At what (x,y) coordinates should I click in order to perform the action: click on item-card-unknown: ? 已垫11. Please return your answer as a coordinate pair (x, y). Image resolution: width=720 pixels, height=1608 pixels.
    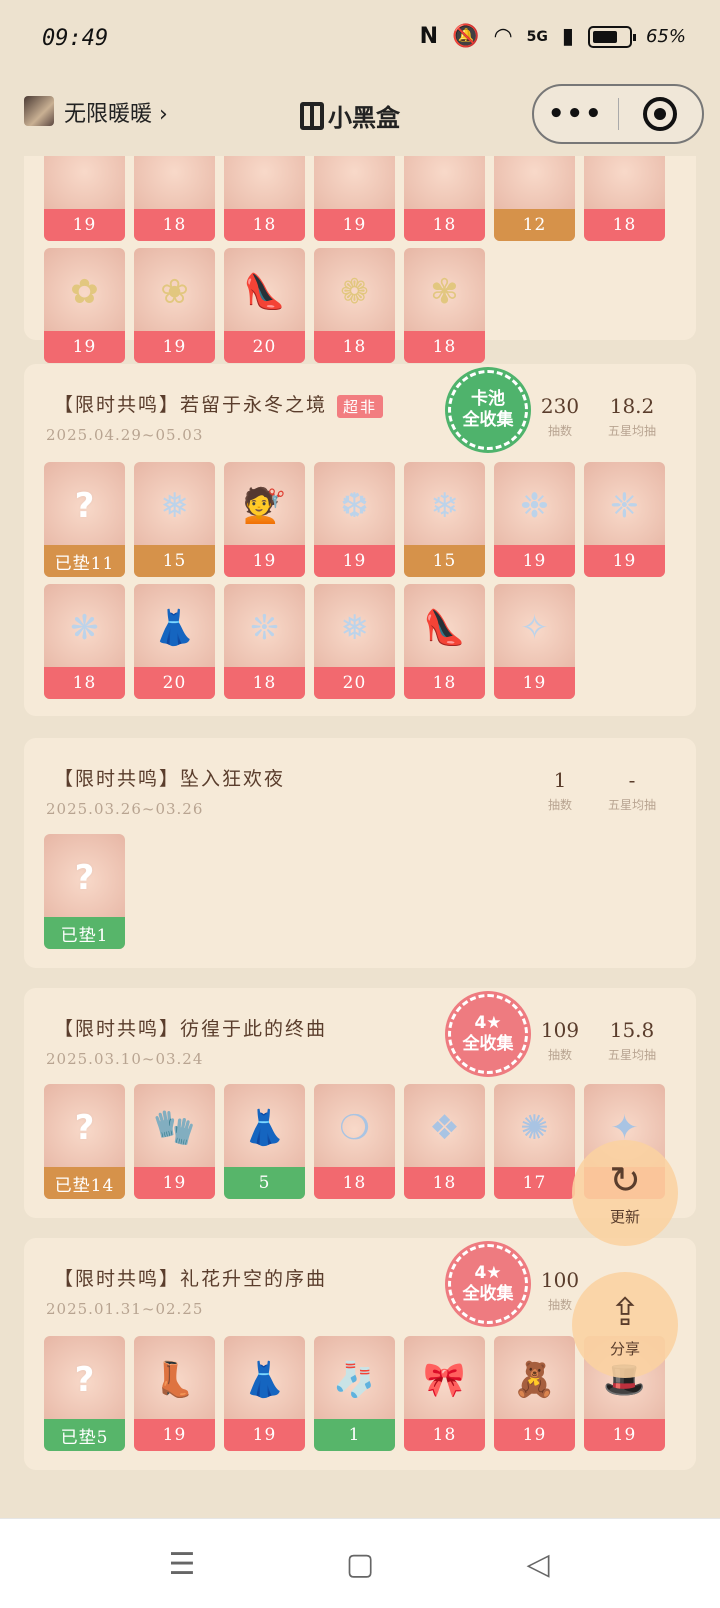
    Looking at the image, I should click on (84, 519).